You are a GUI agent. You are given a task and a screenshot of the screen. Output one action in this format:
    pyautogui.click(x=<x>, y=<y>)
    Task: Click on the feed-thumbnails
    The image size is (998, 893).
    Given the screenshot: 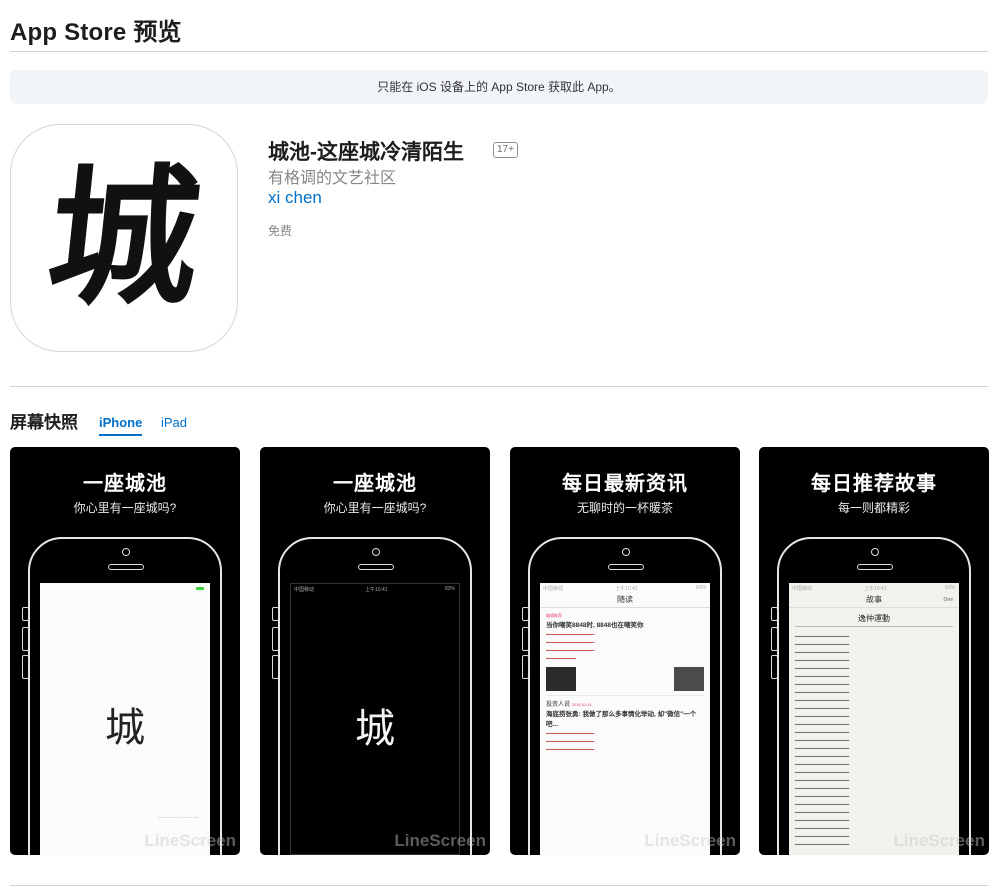 What is the action you would take?
    pyautogui.click(x=625, y=679)
    